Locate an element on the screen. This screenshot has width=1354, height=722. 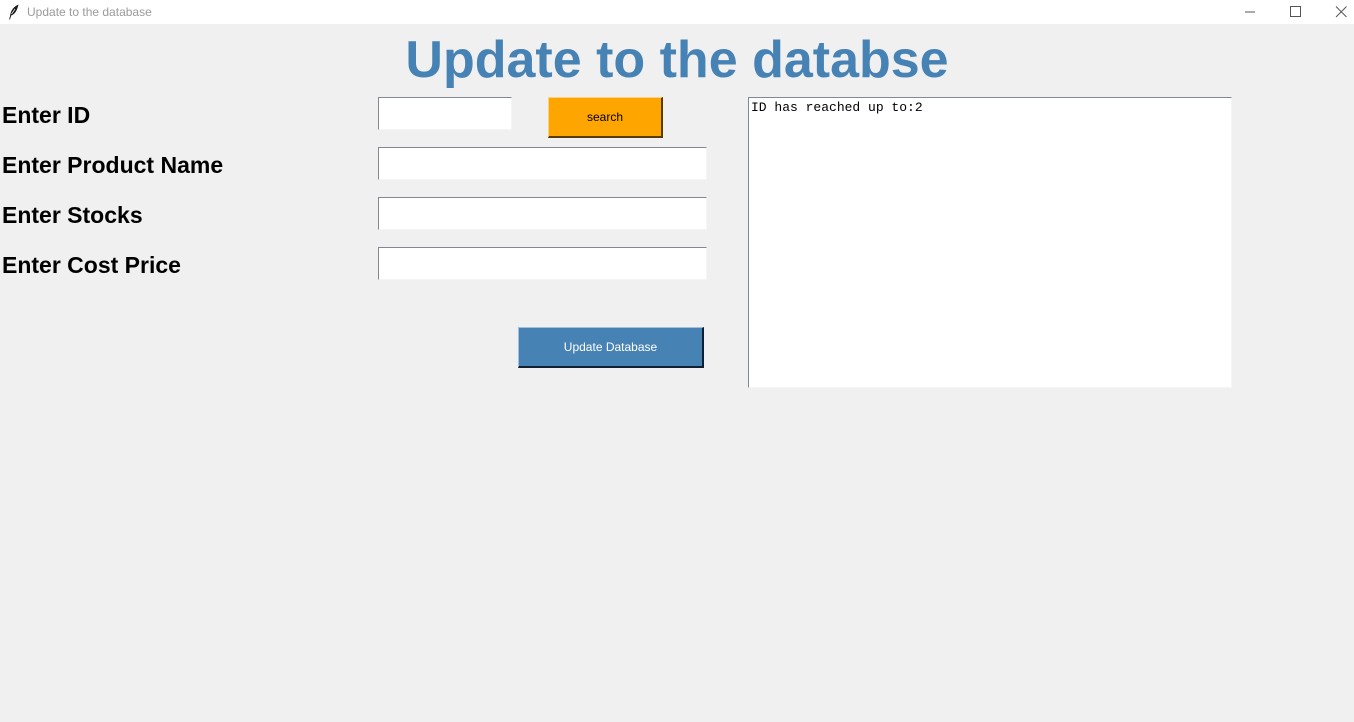
feather-icon is located at coordinates (14, 12).